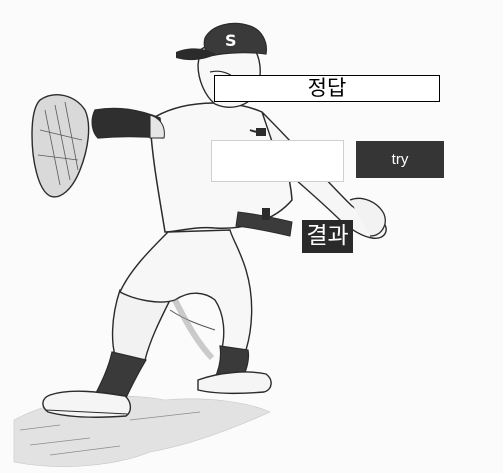  What do you see at coordinates (231, 40) in the screenshot?
I see `cap-letter: S` at bounding box center [231, 40].